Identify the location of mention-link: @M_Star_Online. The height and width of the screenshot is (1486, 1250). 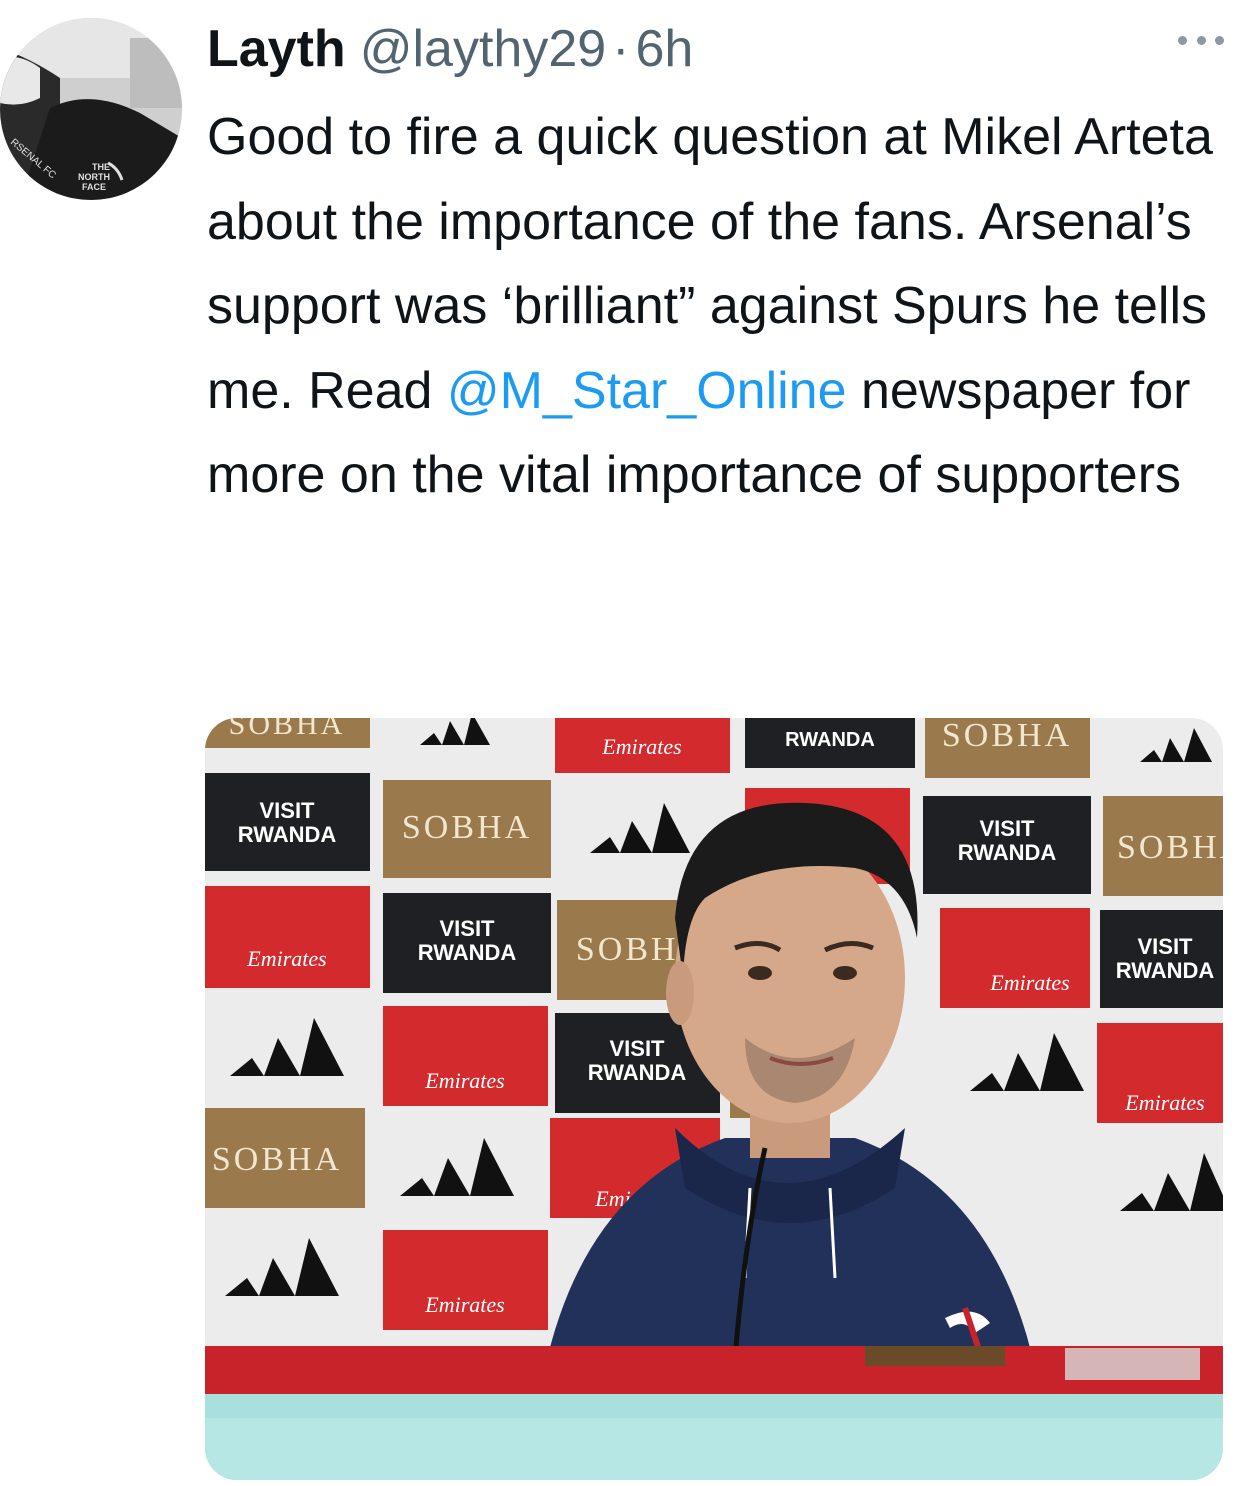
(647, 391).